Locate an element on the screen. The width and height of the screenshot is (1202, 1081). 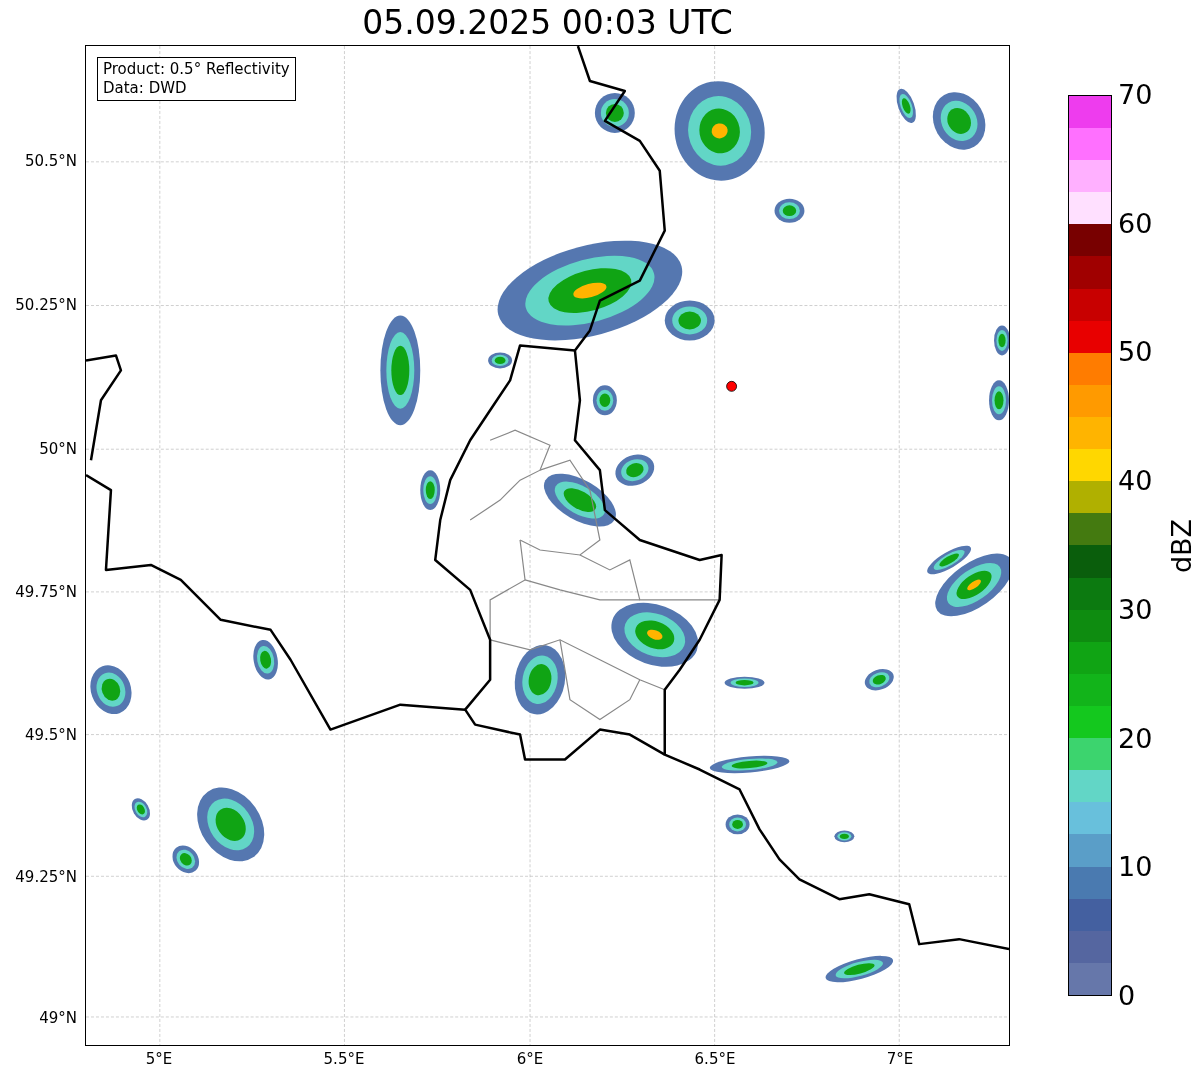
info-text: Product: 0.5° Reflectivity is located at coordinates (196, 69).